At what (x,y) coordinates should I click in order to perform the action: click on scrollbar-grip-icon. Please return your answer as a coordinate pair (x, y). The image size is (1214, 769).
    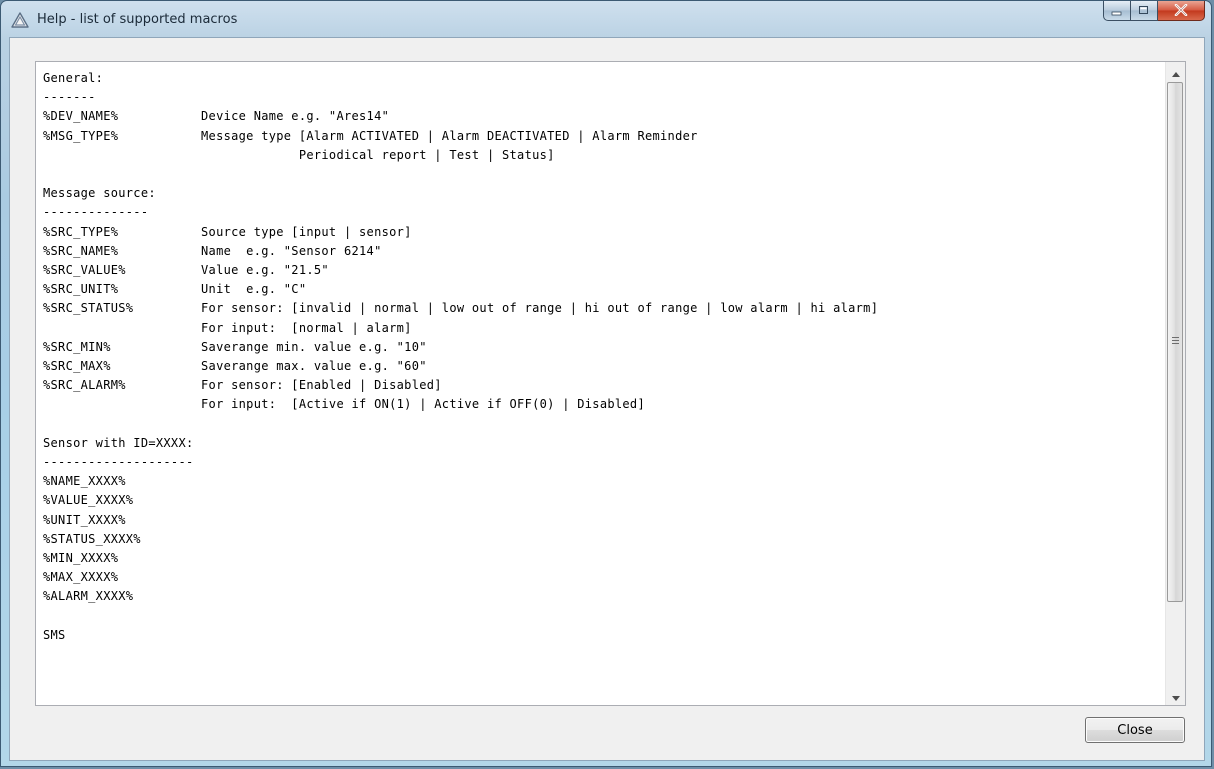
    Looking at the image, I should click on (1175, 341).